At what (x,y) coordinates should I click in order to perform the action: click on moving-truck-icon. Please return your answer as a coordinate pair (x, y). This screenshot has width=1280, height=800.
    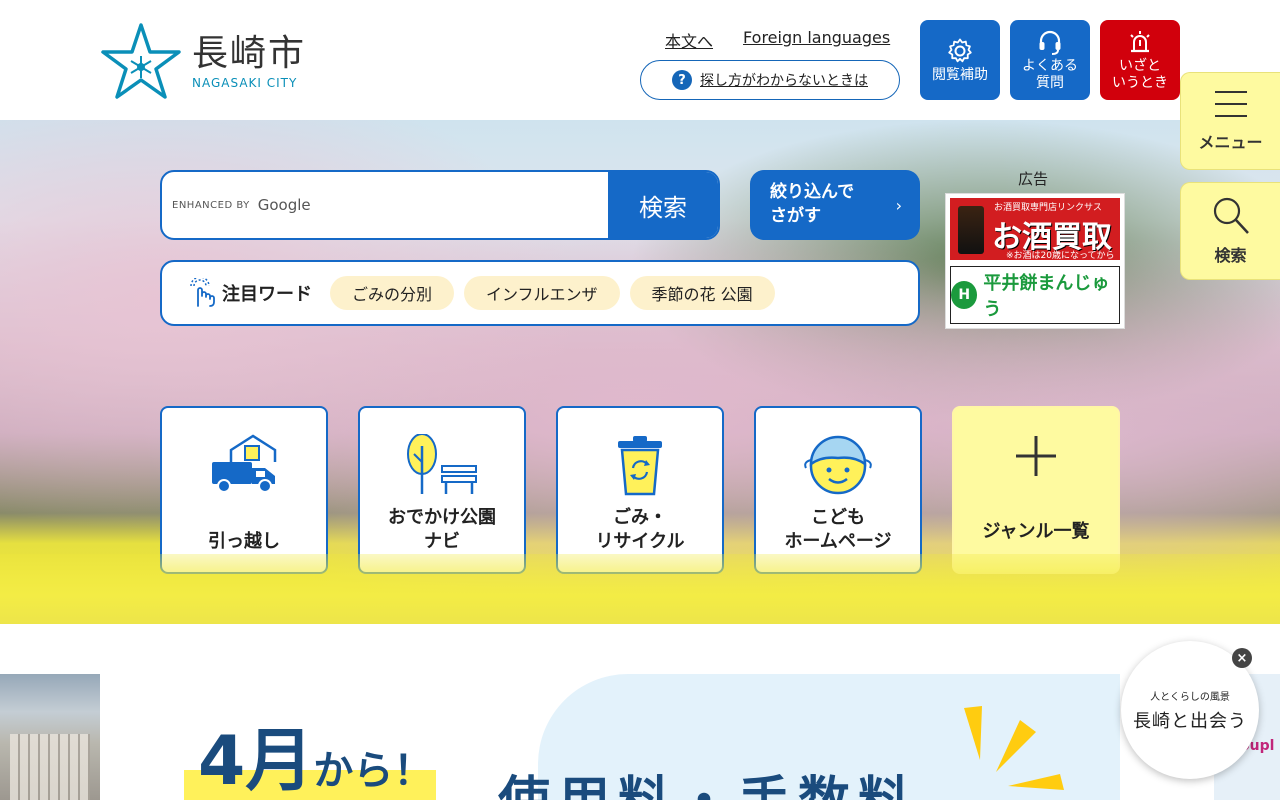
    Looking at the image, I should click on (244, 463).